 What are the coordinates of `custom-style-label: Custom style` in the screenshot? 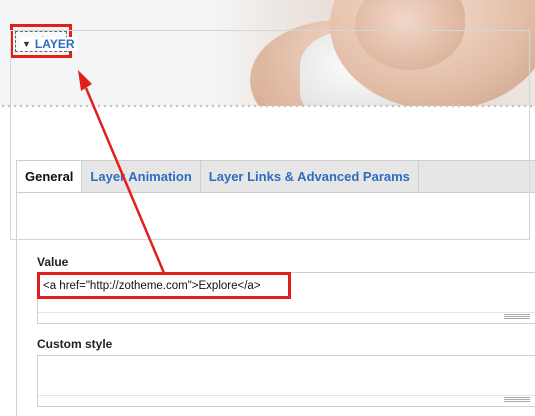 It's located at (75, 344).